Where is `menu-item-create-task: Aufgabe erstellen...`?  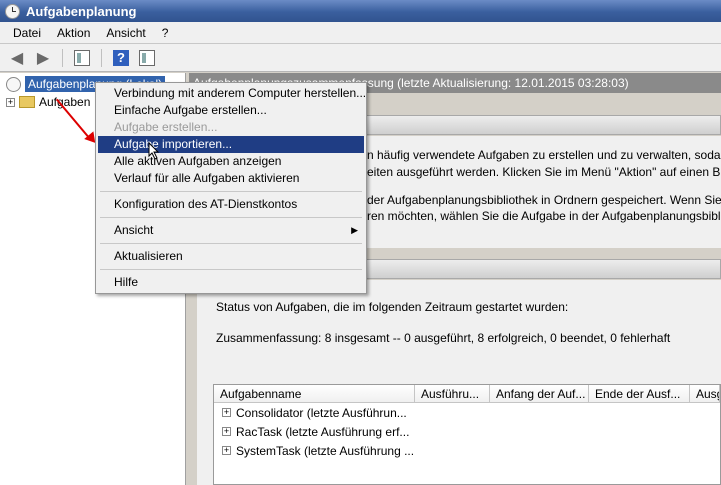 menu-item-create-task: Aufgabe erstellen... is located at coordinates (231, 127).